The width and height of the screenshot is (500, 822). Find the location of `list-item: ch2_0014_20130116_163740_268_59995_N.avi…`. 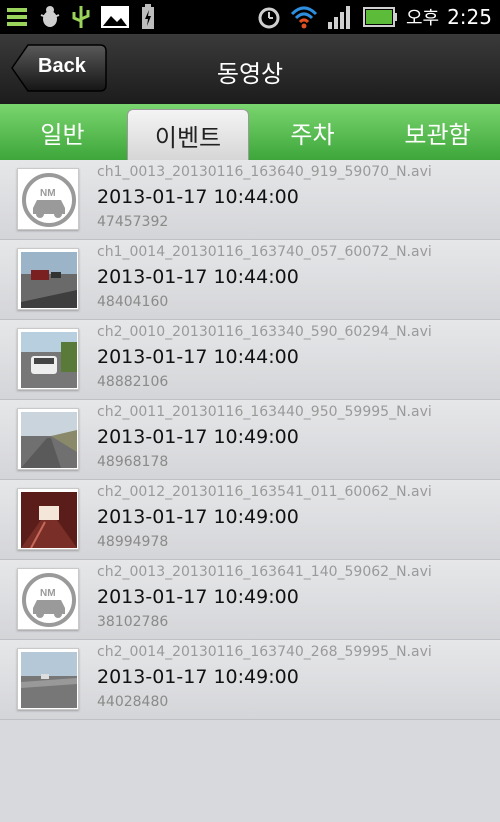

list-item: ch2_0014_20130116_163740_268_59995_N.avi… is located at coordinates (250, 680).